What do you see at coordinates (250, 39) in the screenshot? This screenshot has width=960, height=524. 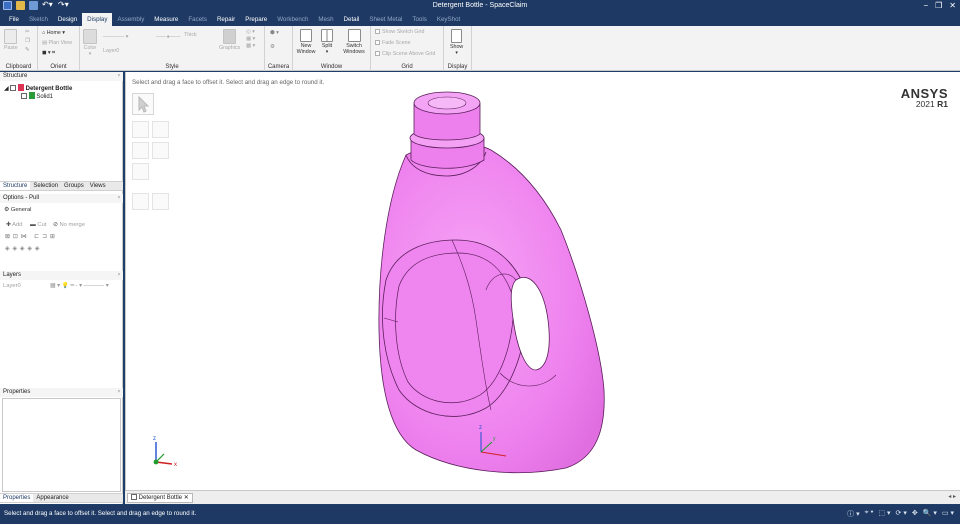 I see `display-style-icons: ◎ ▾ ▦ ▾ ▩ ▾` at bounding box center [250, 39].